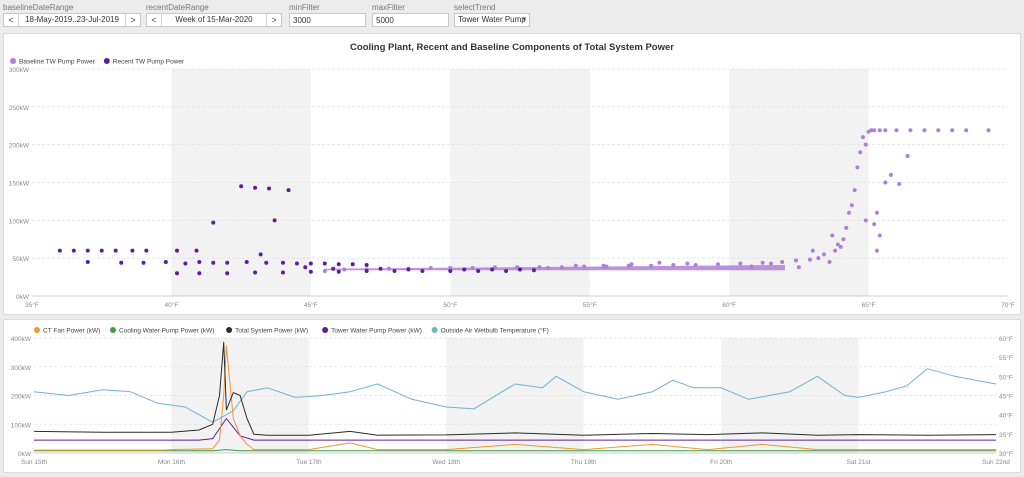 Image resolution: width=1024 pixels, height=477 pixels. I want to click on y-tick-label: 50kW, so click(20, 259).